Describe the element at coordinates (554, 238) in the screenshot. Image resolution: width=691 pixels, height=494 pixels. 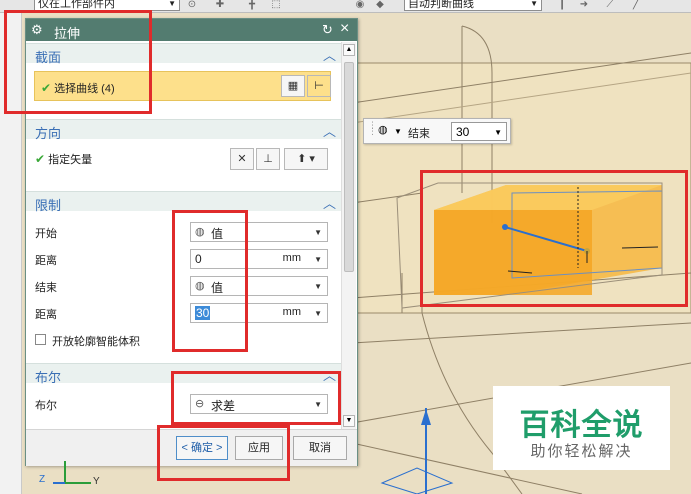
I see `highlight-preview-box` at that location.